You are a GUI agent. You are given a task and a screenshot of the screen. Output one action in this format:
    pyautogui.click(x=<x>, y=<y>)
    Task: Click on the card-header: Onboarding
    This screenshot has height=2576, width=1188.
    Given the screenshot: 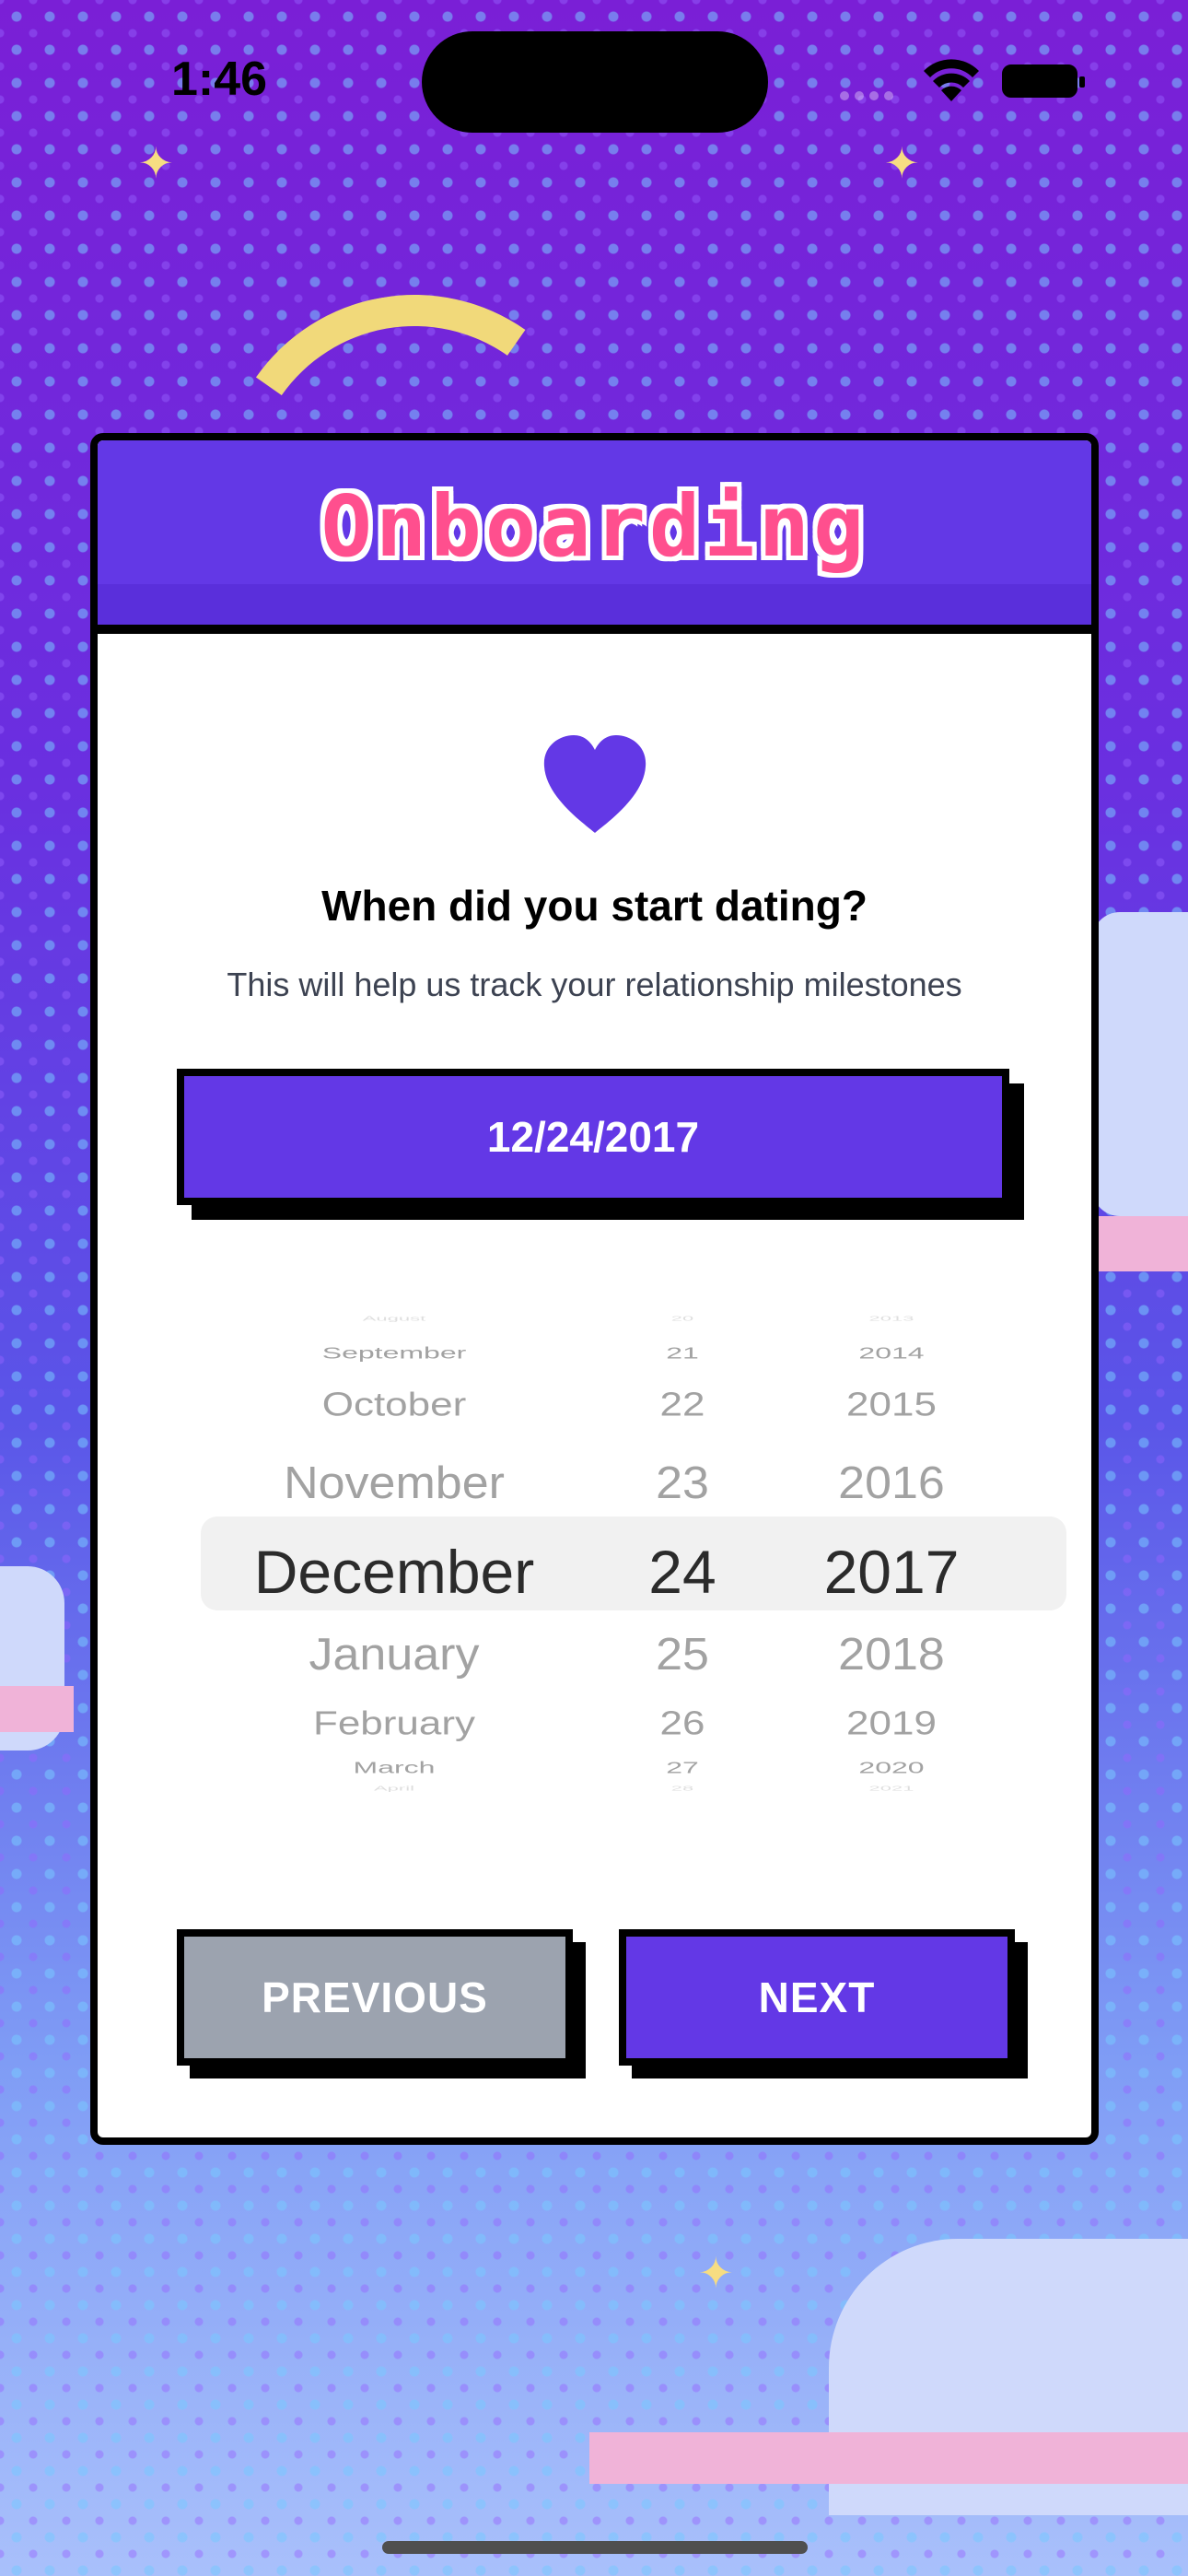 What is the action you would take?
    pyautogui.click(x=594, y=537)
    